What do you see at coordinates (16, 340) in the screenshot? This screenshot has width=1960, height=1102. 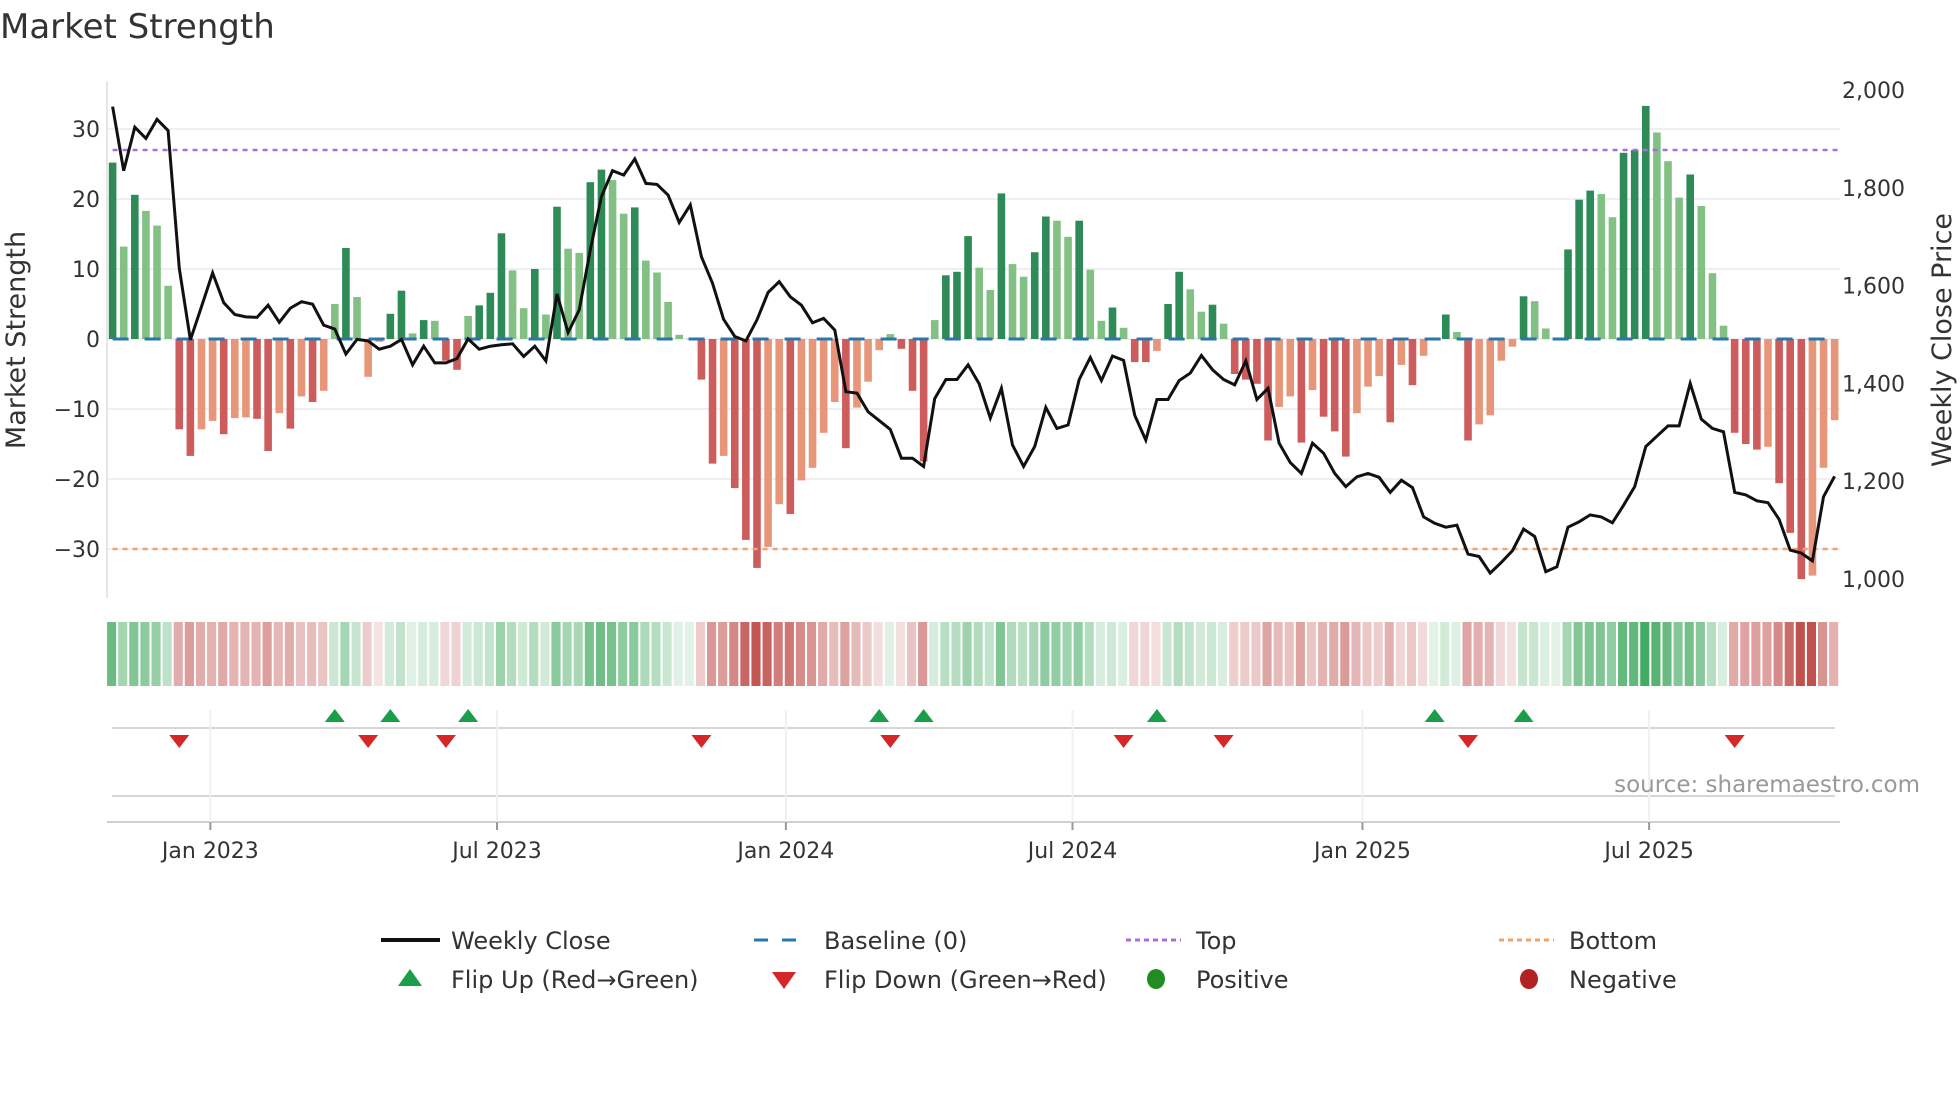 I see `y-axis-label: Market Strength` at bounding box center [16, 340].